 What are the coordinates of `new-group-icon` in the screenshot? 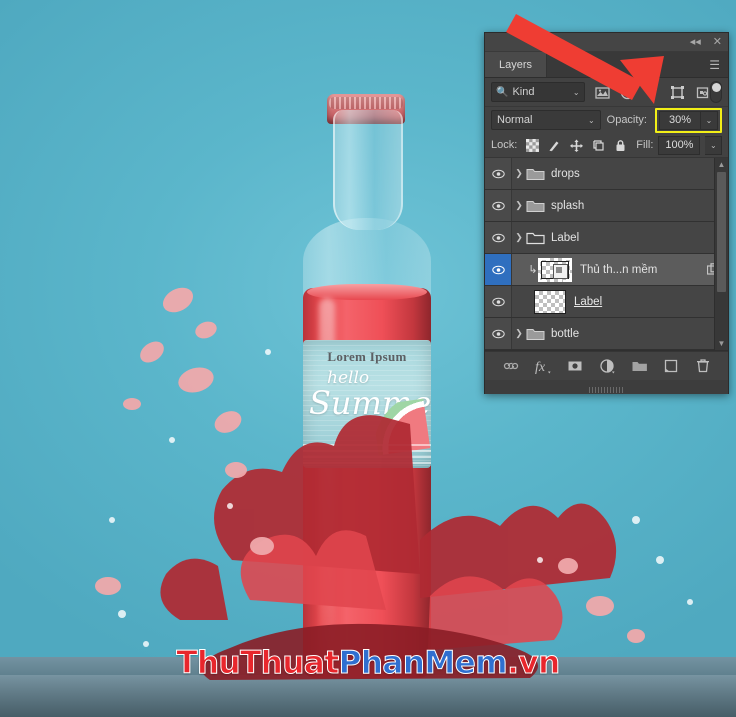 It's located at (639, 366).